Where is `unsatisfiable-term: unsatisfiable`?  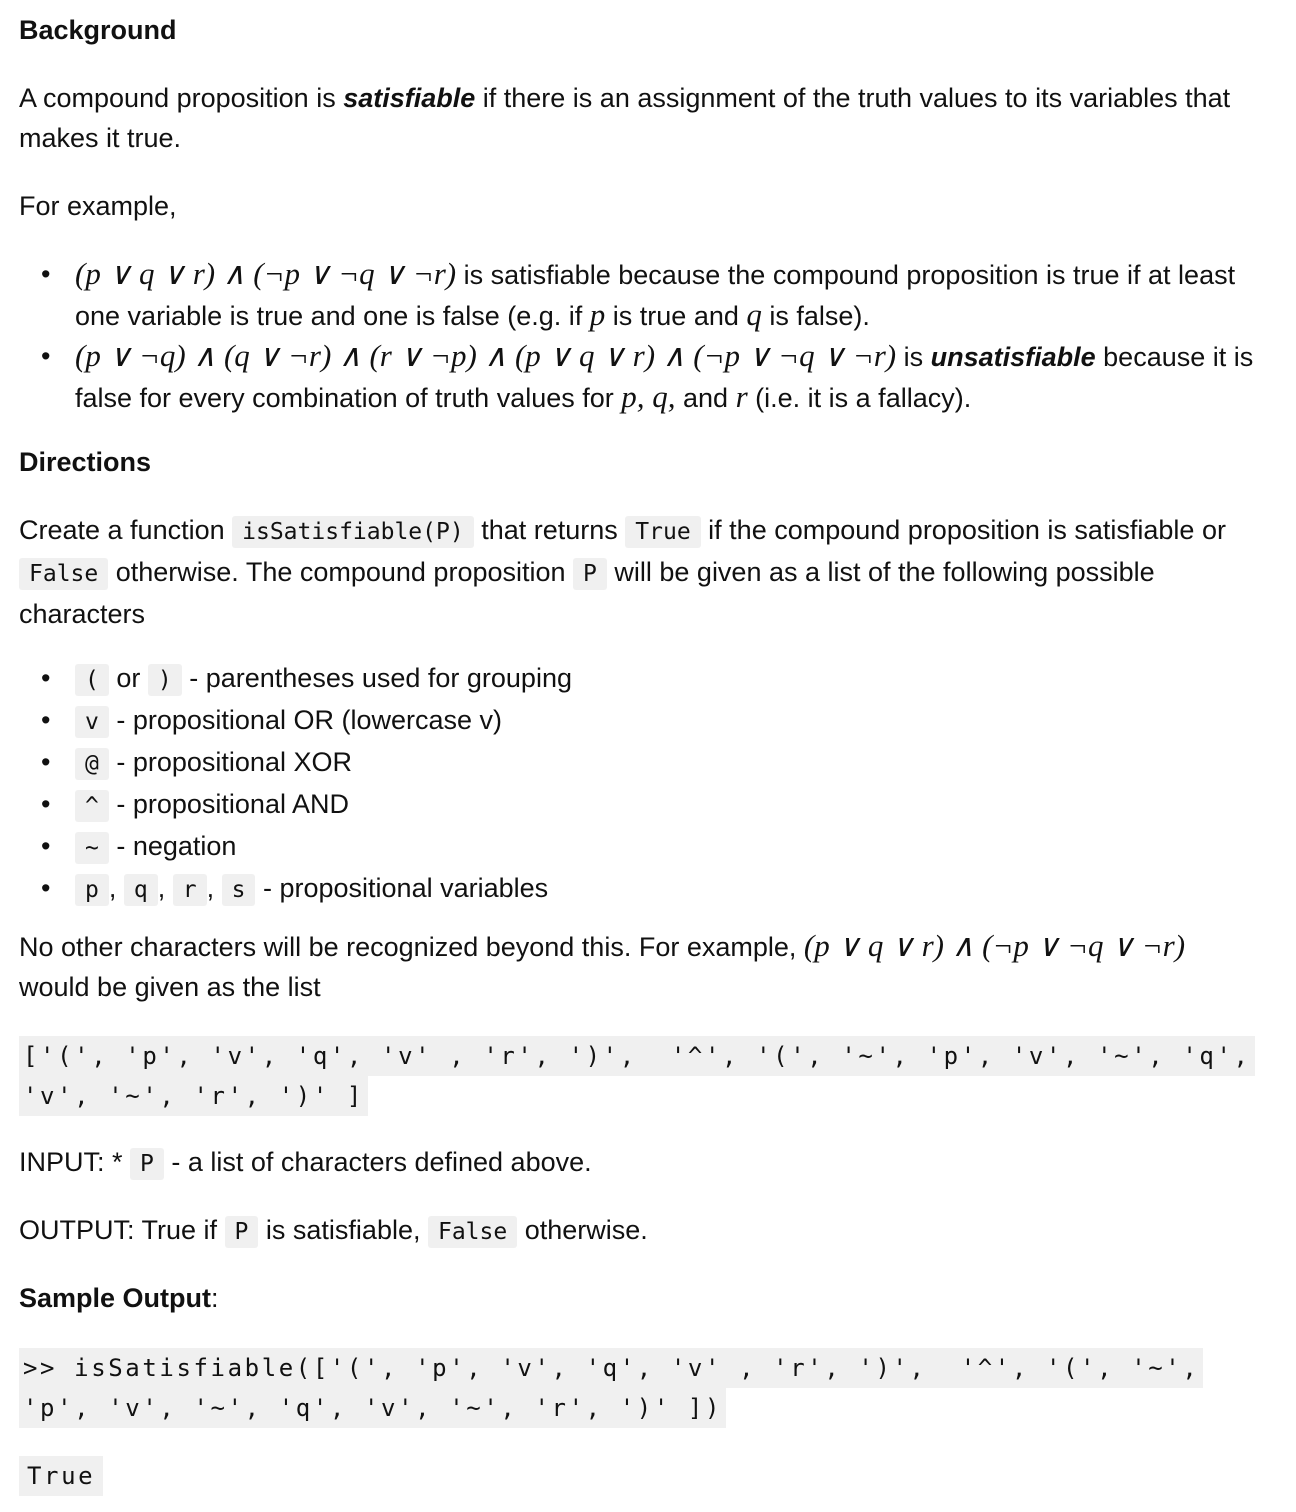
unsatisfiable-term: unsatisfiable is located at coordinates (1013, 357).